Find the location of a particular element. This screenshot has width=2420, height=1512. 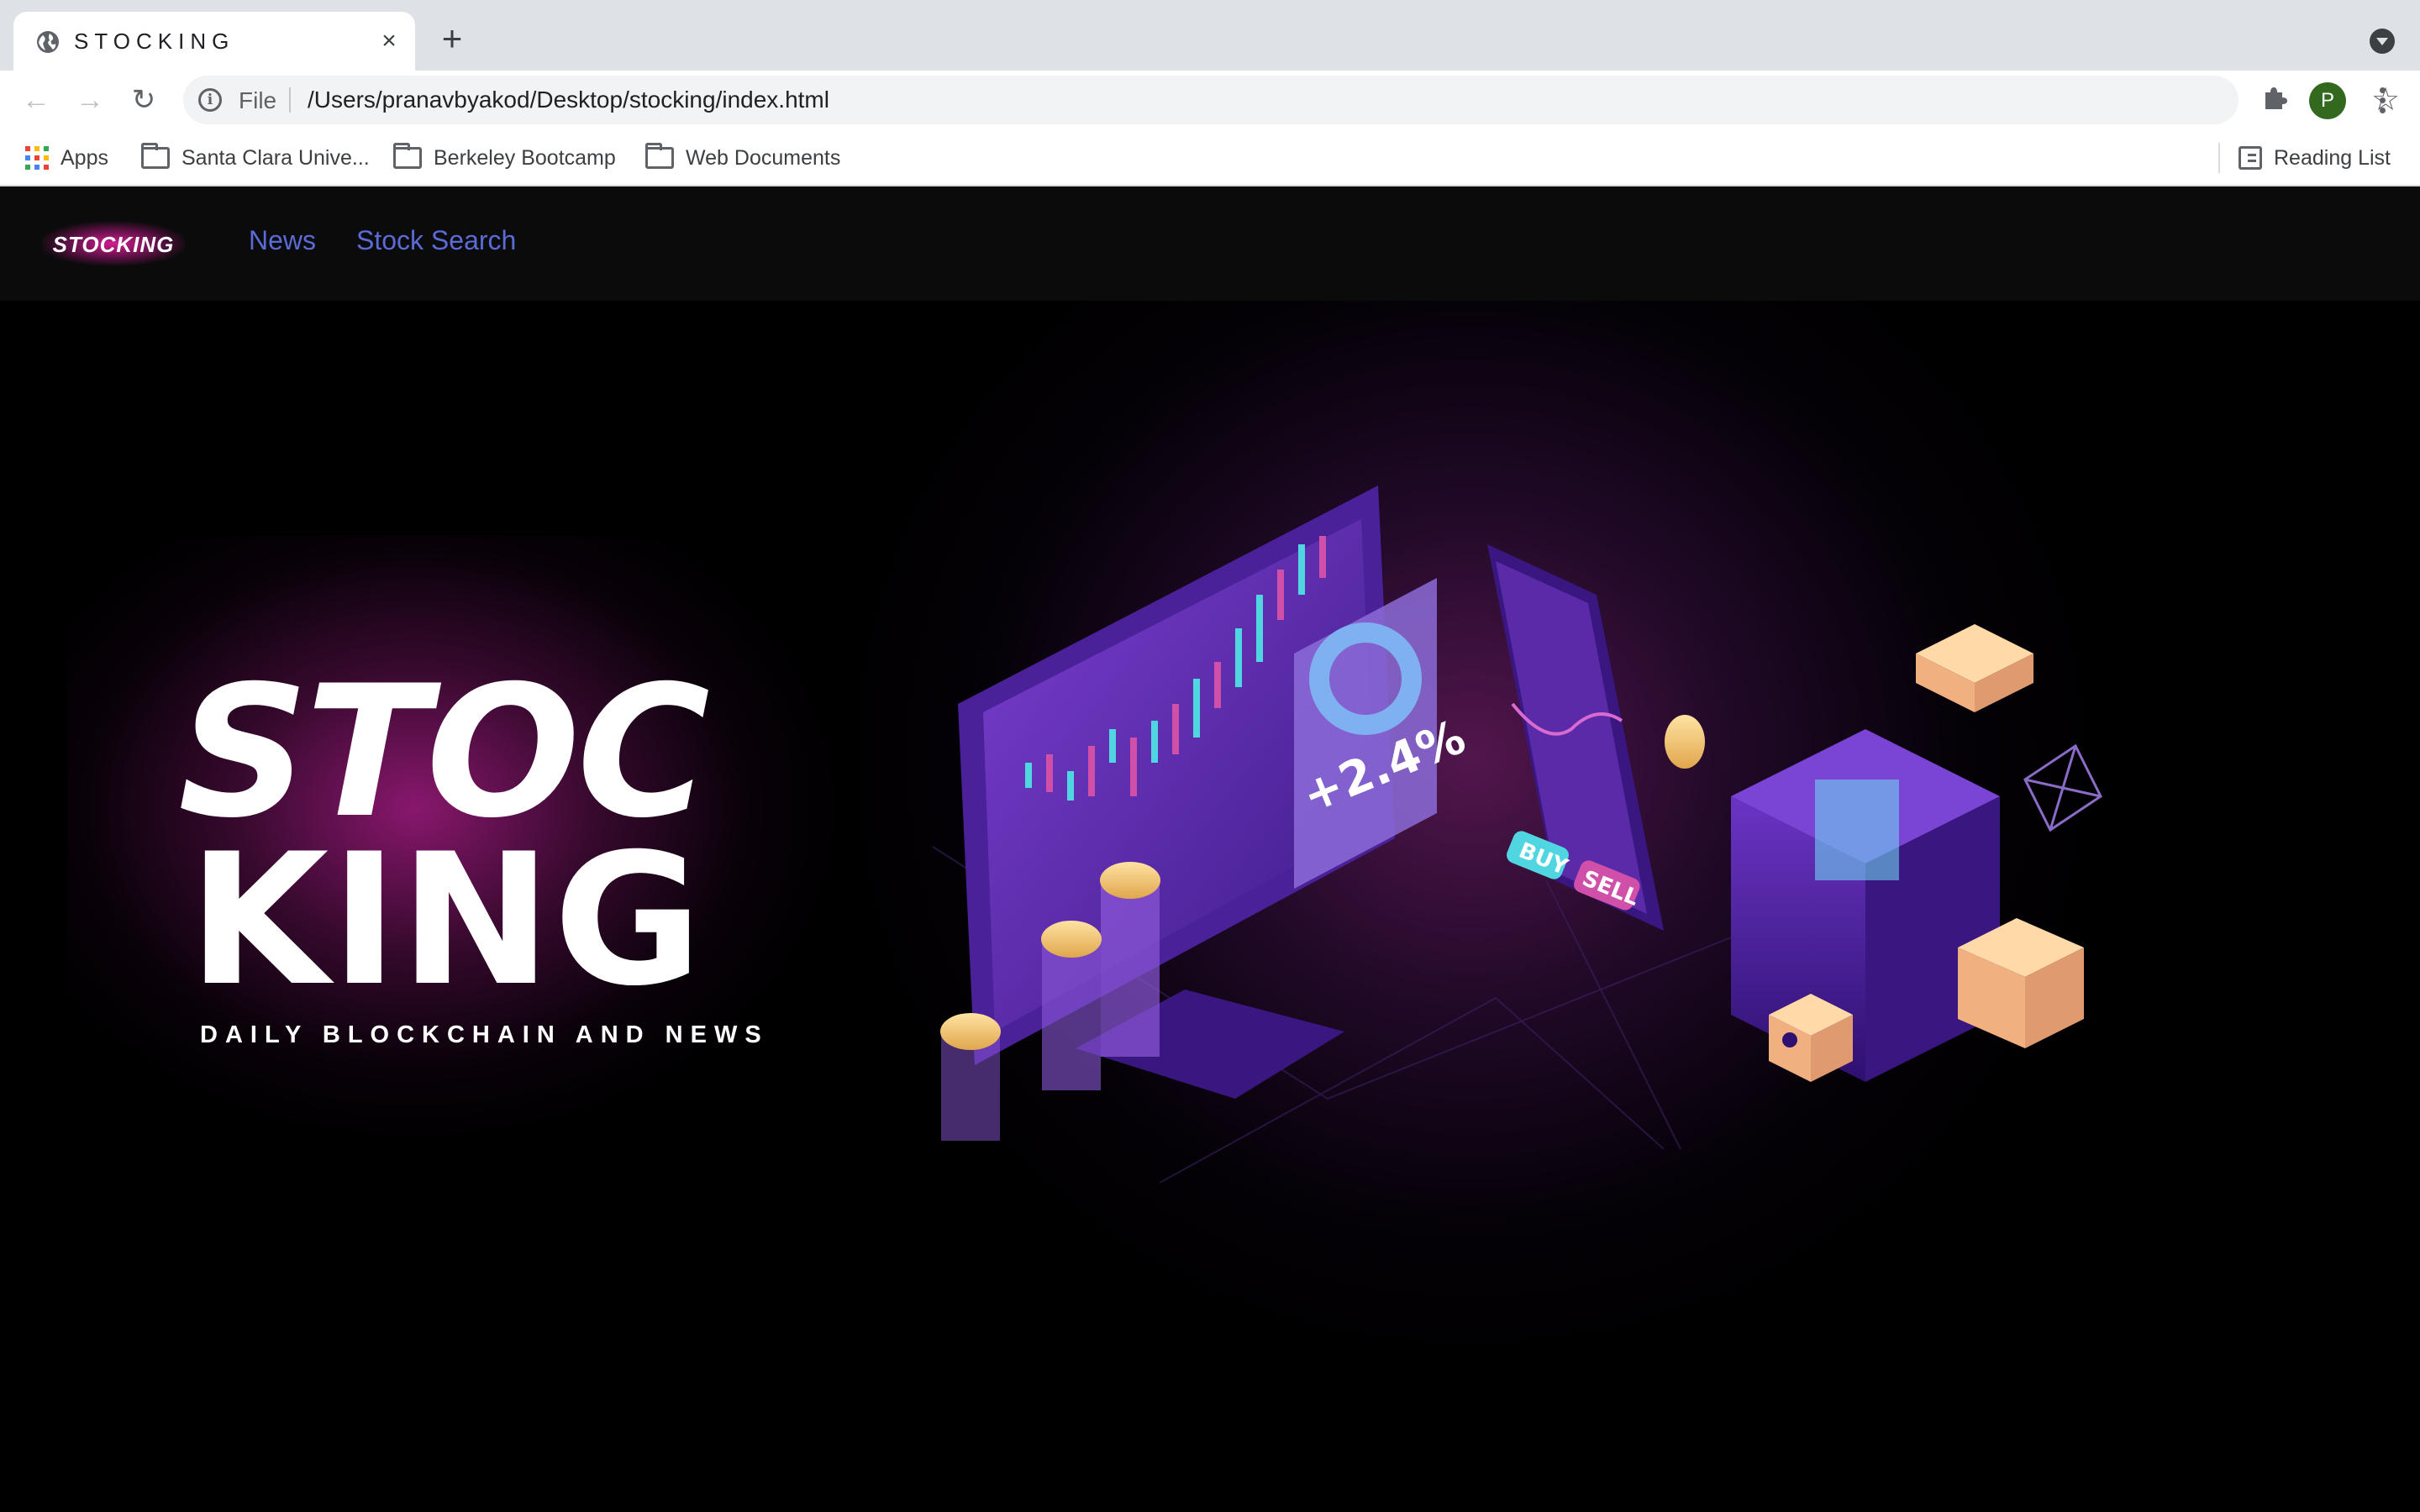

url-scheme: File is located at coordinates (258, 100).